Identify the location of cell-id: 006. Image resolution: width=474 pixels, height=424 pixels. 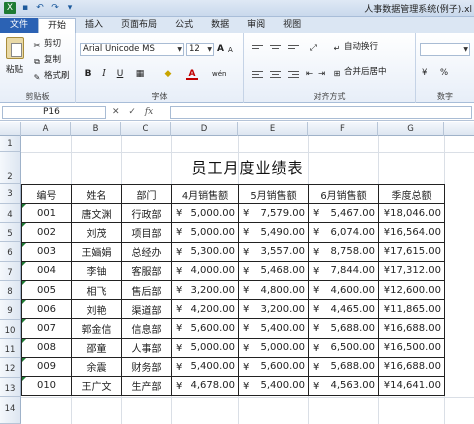
(46, 309).